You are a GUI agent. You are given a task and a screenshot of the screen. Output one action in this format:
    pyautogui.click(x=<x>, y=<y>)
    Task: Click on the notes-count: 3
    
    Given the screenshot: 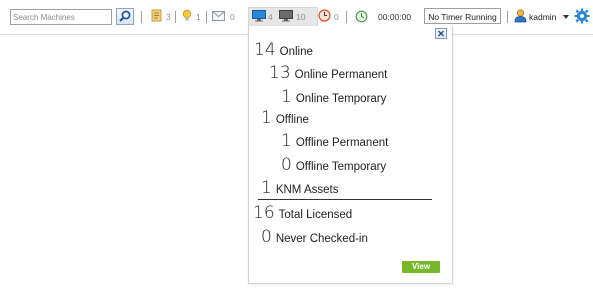 What is the action you would take?
    pyautogui.click(x=168, y=17)
    